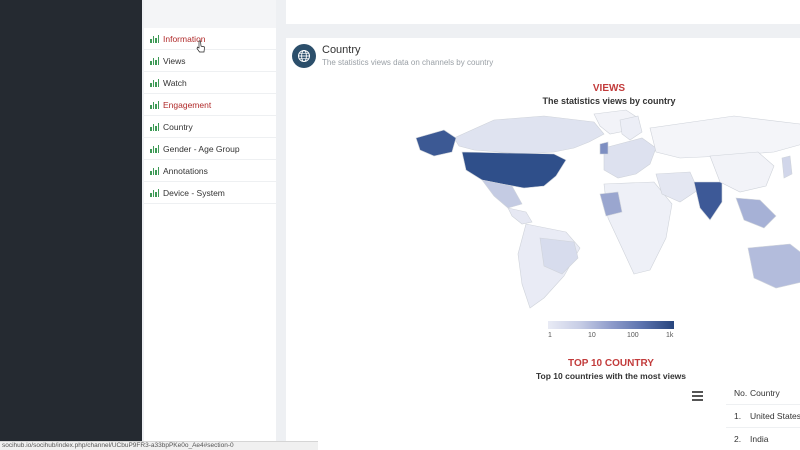  Describe the element at coordinates (210, 127) in the screenshot. I see `nav-item-country: Country` at that location.